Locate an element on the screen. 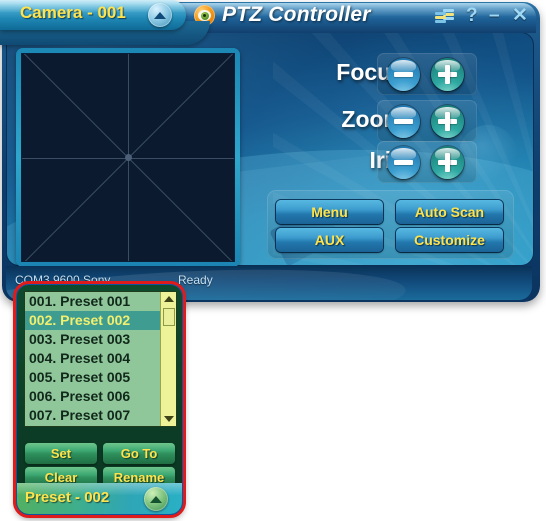  focus-control-row: Focus is located at coordinates (390, 74).